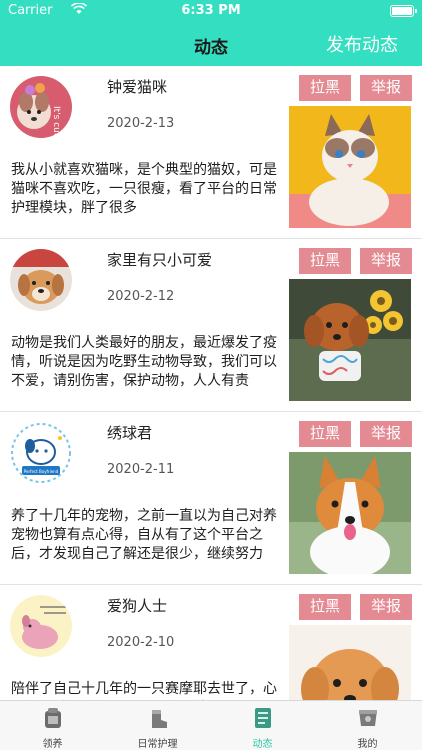  Describe the element at coordinates (367, 744) in the screenshot. I see `tab-label: 我的` at that location.